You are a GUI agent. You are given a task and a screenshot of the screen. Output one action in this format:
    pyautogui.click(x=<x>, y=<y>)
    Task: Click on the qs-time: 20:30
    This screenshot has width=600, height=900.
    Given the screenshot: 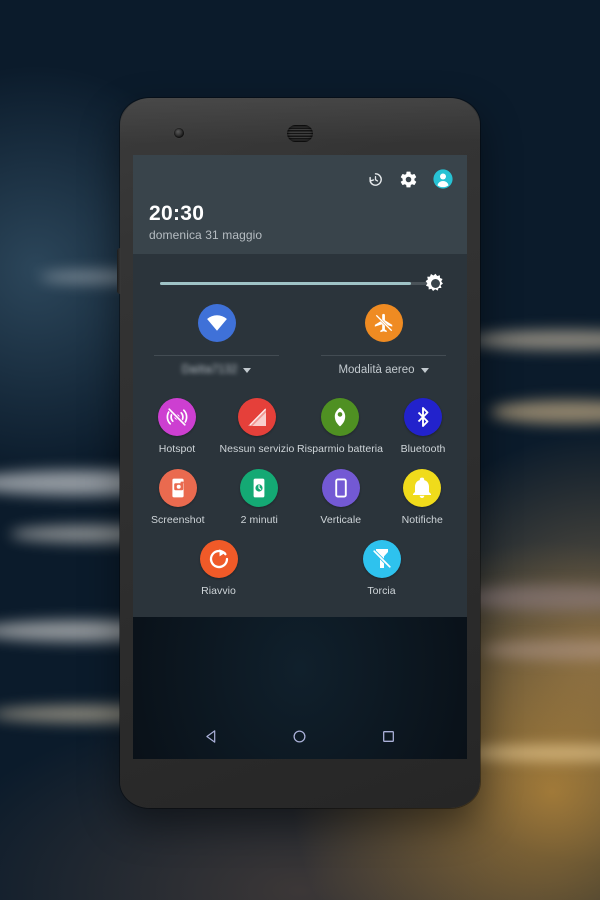 What is the action you would take?
    pyautogui.click(x=177, y=213)
    